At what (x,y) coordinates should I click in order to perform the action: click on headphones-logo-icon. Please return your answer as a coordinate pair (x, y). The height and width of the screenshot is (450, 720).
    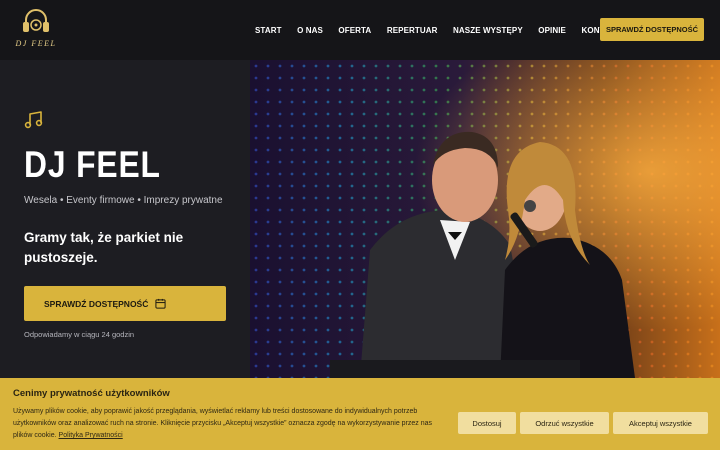
    Looking at the image, I should click on (36, 20).